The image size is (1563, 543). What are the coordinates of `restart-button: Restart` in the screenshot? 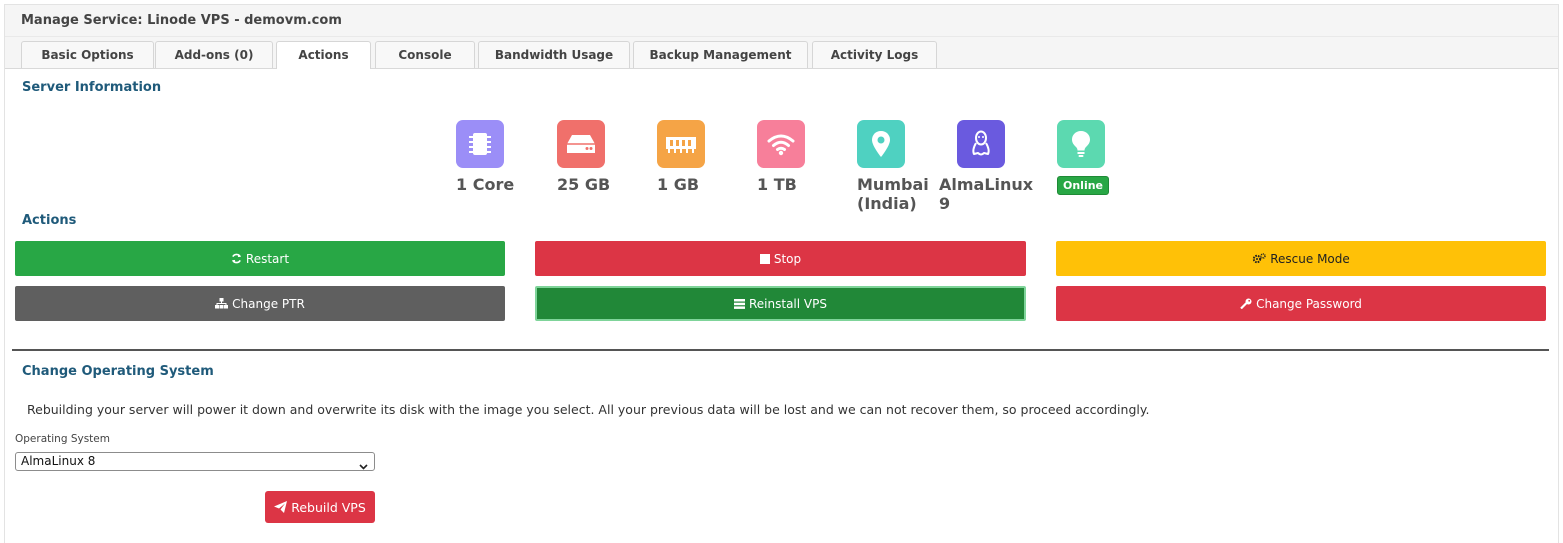 It's located at (260, 258).